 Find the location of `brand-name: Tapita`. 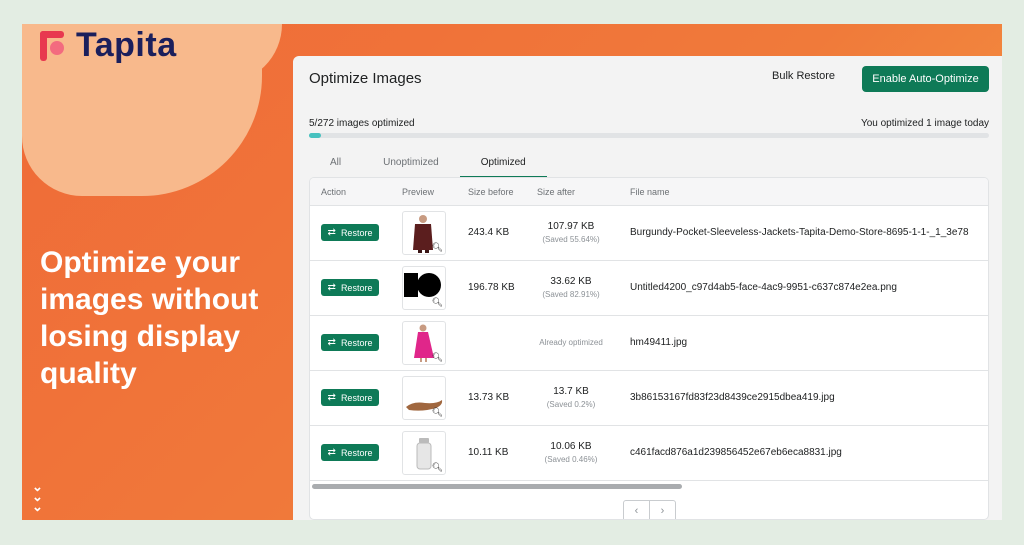

brand-name: Tapita is located at coordinates (126, 45).